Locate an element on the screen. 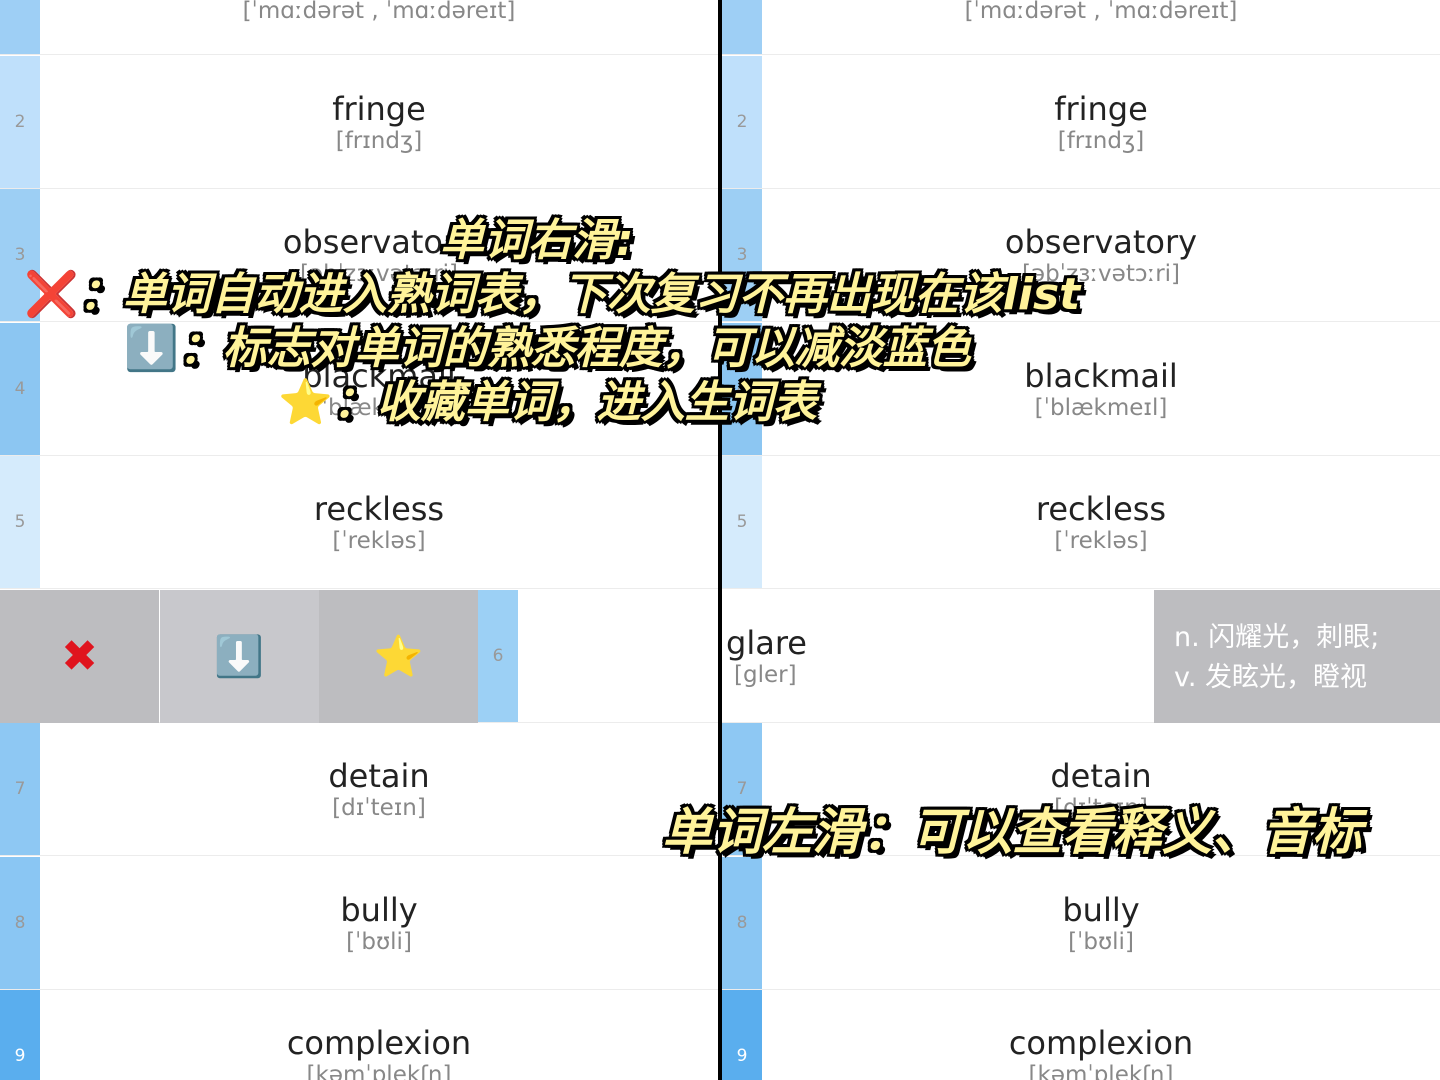 The width and height of the screenshot is (1440, 1080). definition-panel: n. 闪耀光，刺眼; v. 发眩光，瞪视 is located at coordinates (1297, 656).